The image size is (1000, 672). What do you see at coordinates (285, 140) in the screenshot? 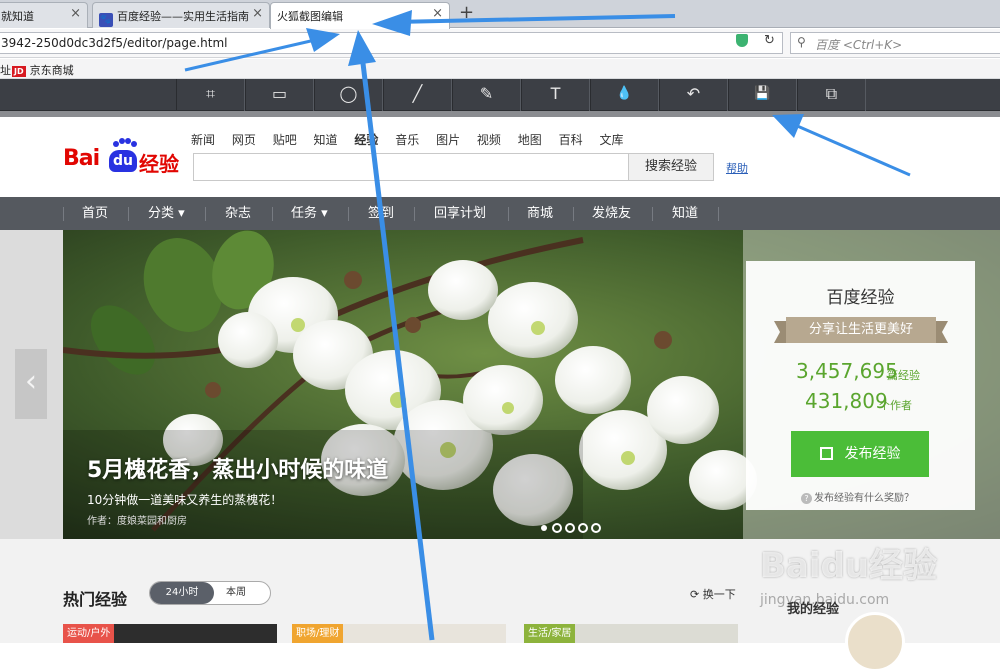
I see `top-nav-tieba: 贴吧` at bounding box center [285, 140].